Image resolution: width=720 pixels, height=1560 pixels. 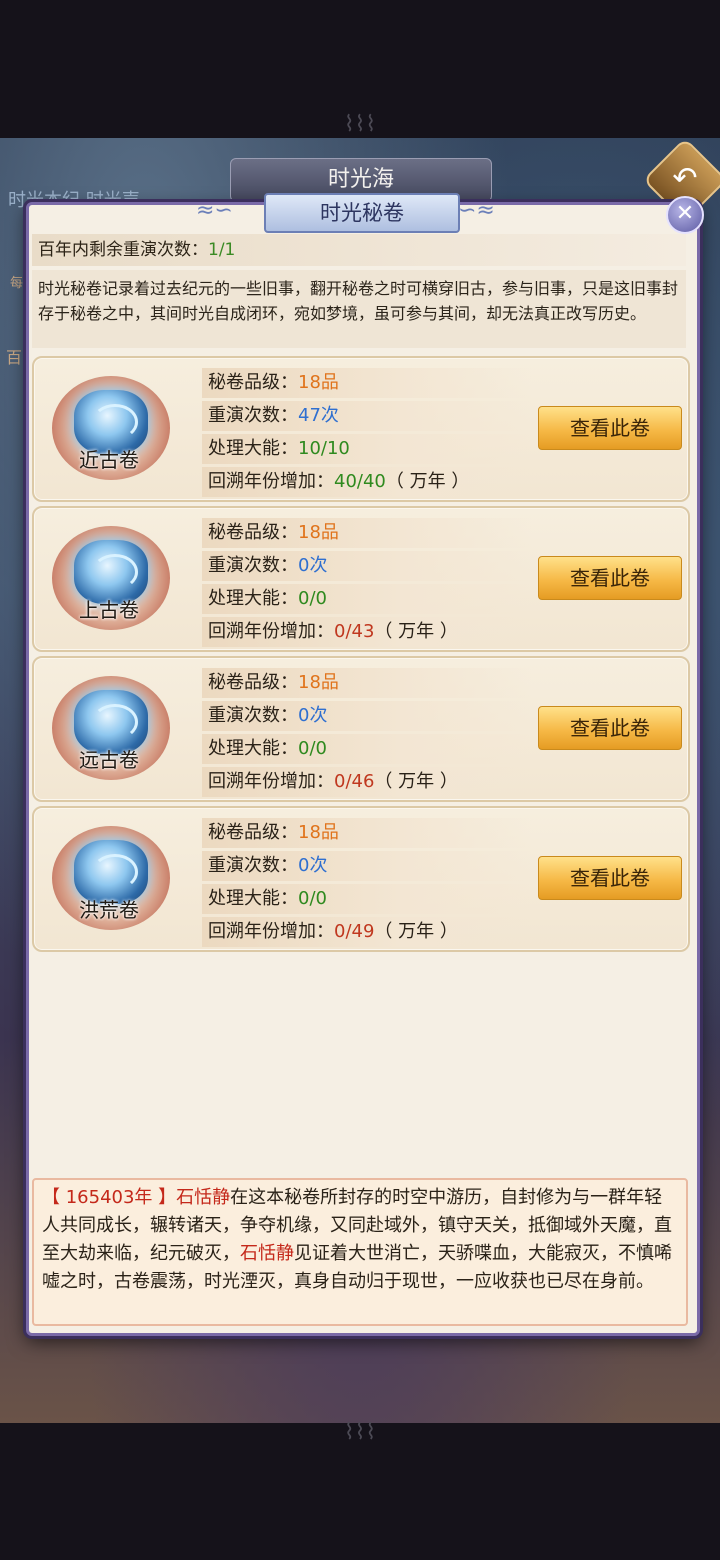 I want to click on replays-value: 47次, so click(x=318, y=415).